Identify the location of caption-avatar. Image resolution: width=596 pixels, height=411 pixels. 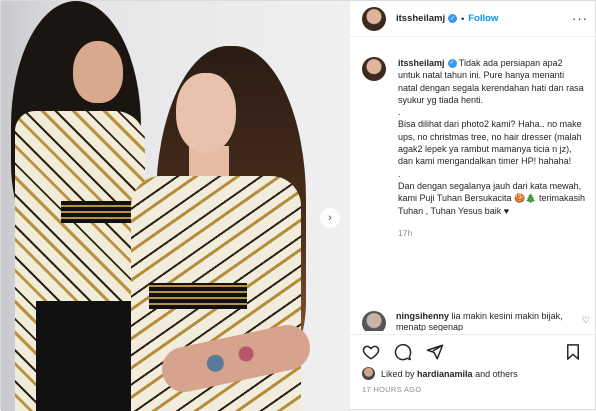
(374, 69).